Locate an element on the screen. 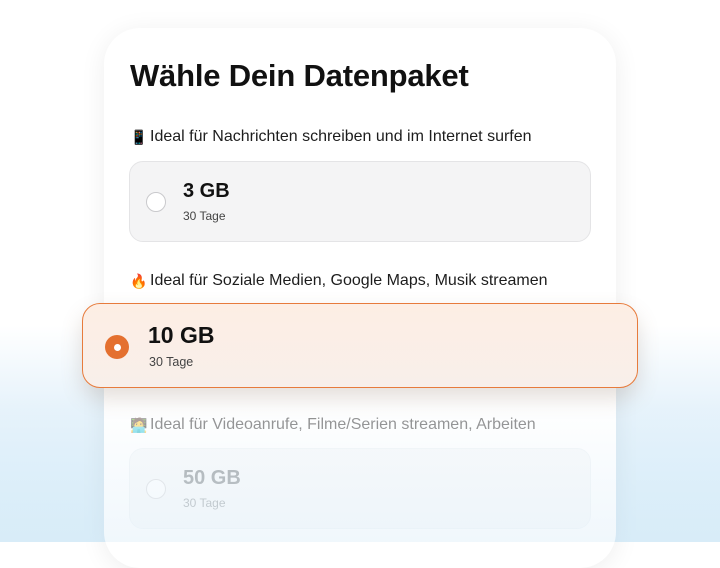 The image size is (720, 568). plan-size: 3 GB is located at coordinates (206, 191).